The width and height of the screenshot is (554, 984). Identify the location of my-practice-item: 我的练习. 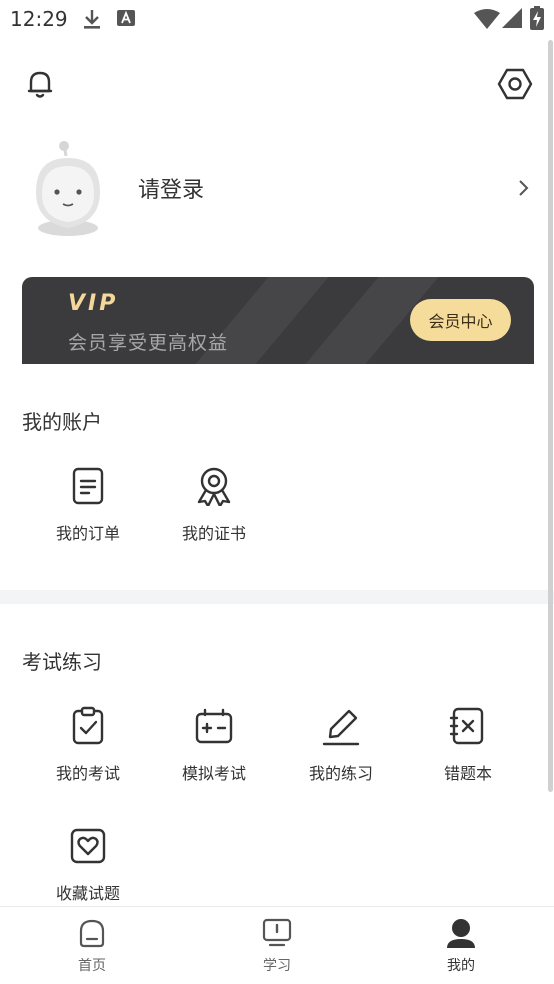
(341, 745).